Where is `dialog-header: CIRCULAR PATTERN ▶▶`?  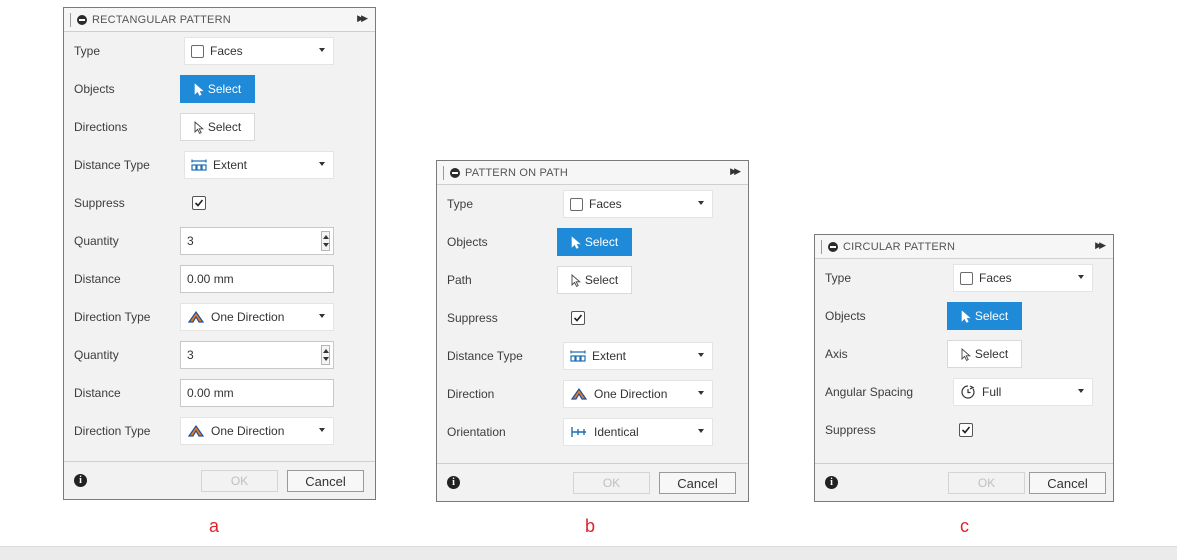
dialog-header: CIRCULAR PATTERN ▶▶ is located at coordinates (964, 247).